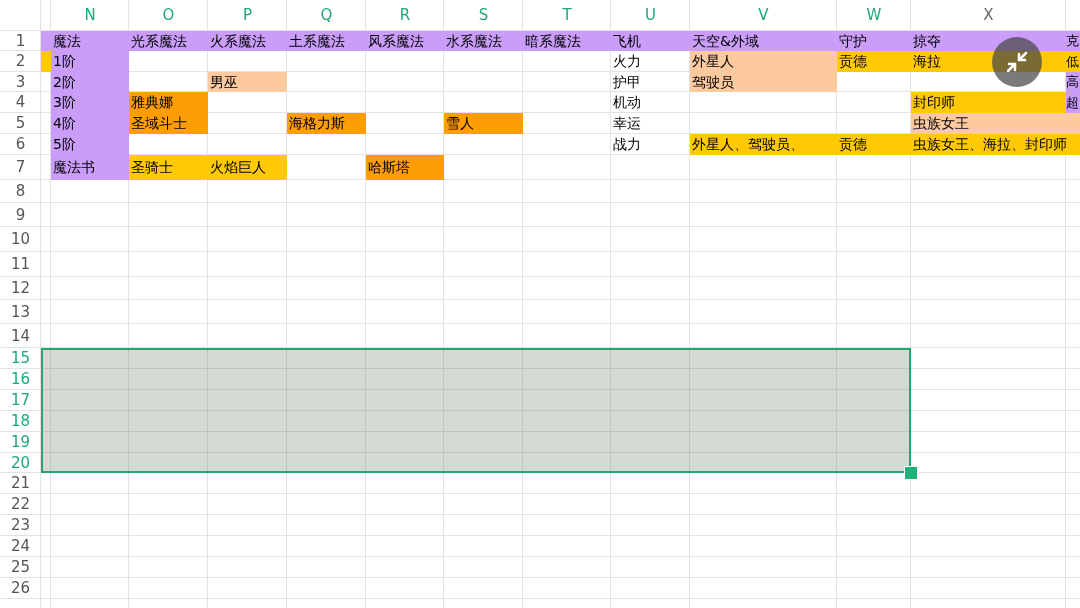 The image size is (1080, 608). Describe the element at coordinates (168, 102) in the screenshot. I see `table-cell: 雅典娜` at that location.